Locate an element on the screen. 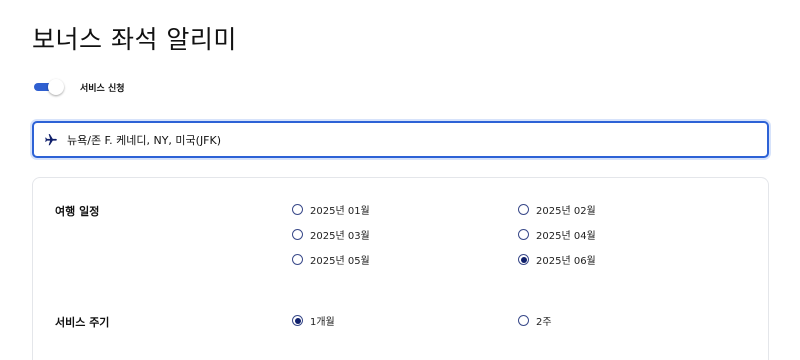 This screenshot has width=800, height=360. radio-label: 2025년 01월 is located at coordinates (340, 211).